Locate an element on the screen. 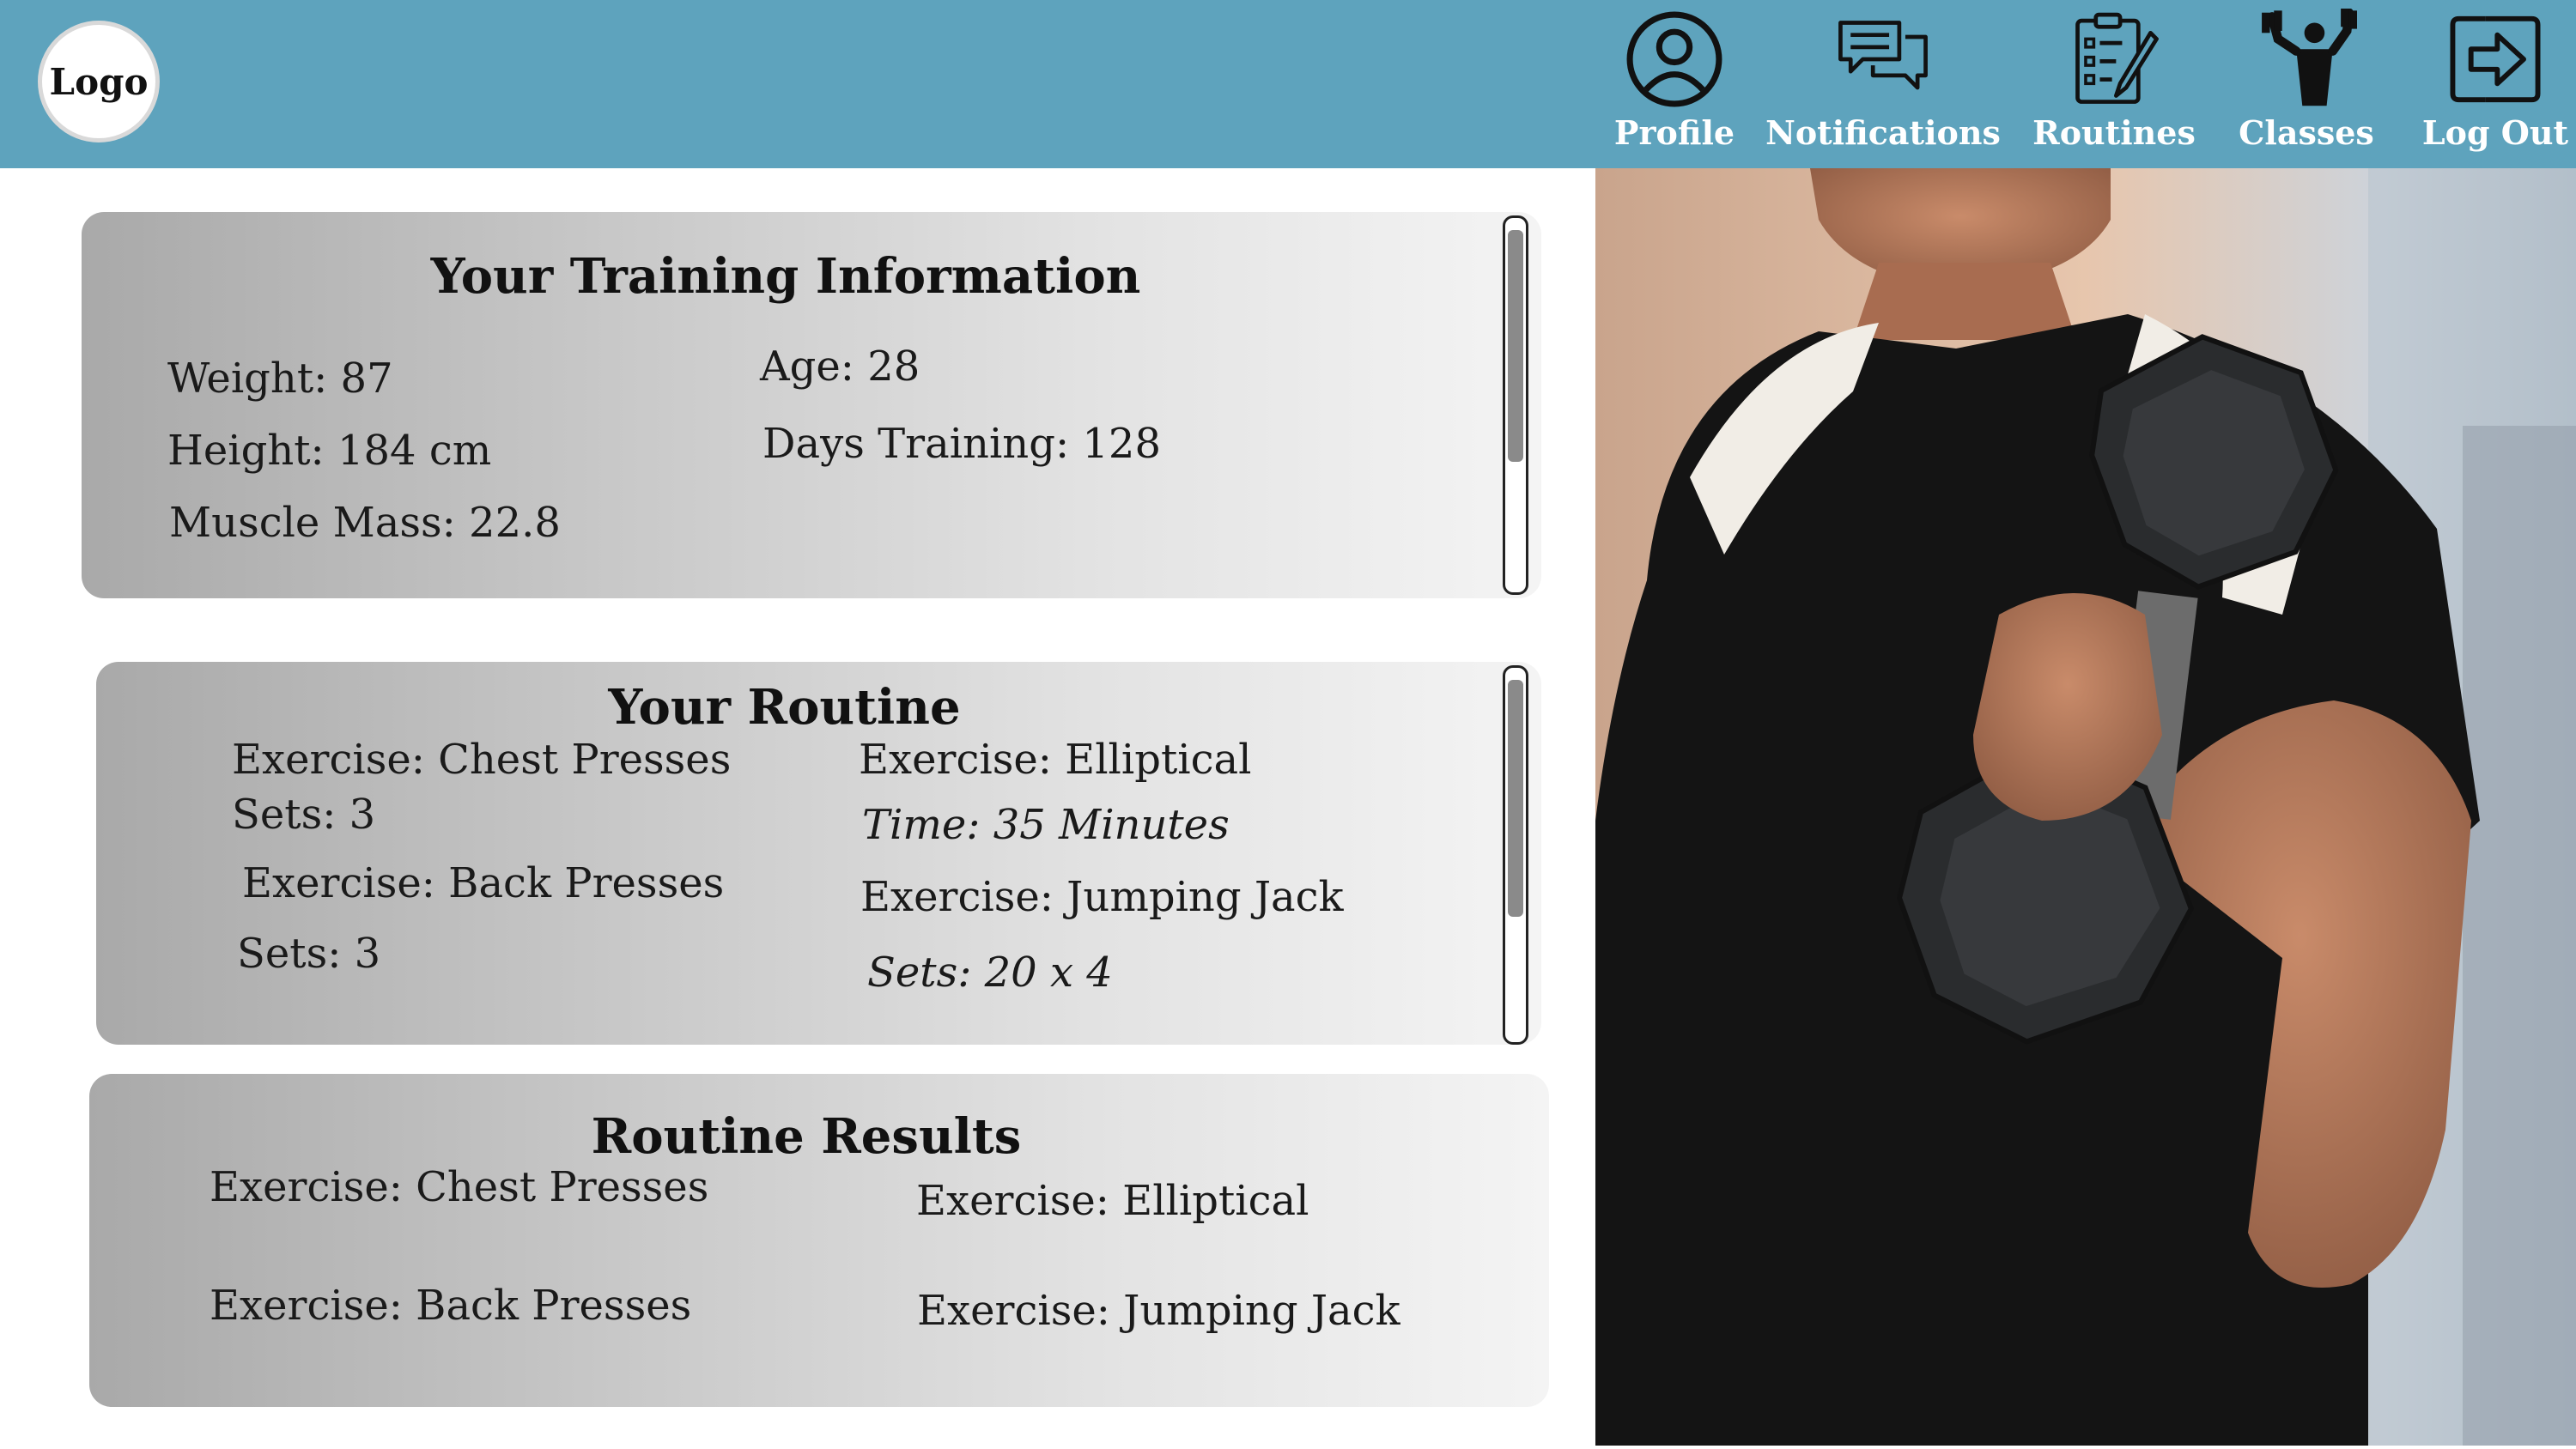  training-info-title: Your Training Information is located at coordinates (786, 276).